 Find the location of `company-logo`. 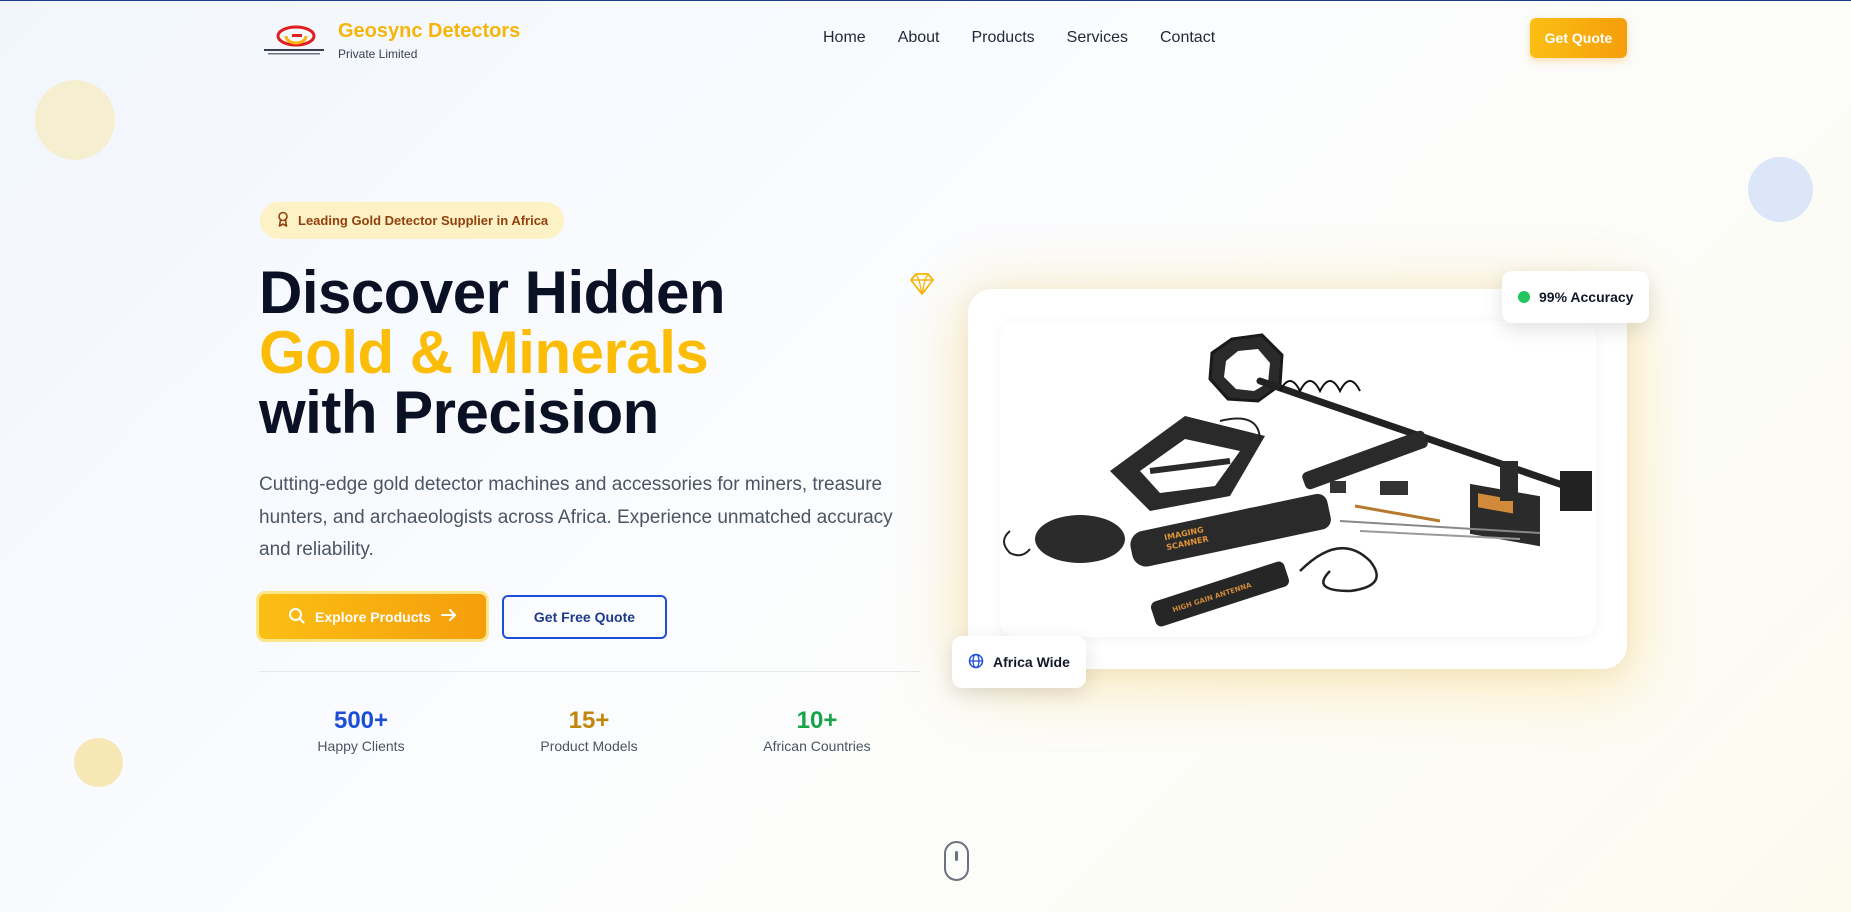

company-logo is located at coordinates (294, 41).